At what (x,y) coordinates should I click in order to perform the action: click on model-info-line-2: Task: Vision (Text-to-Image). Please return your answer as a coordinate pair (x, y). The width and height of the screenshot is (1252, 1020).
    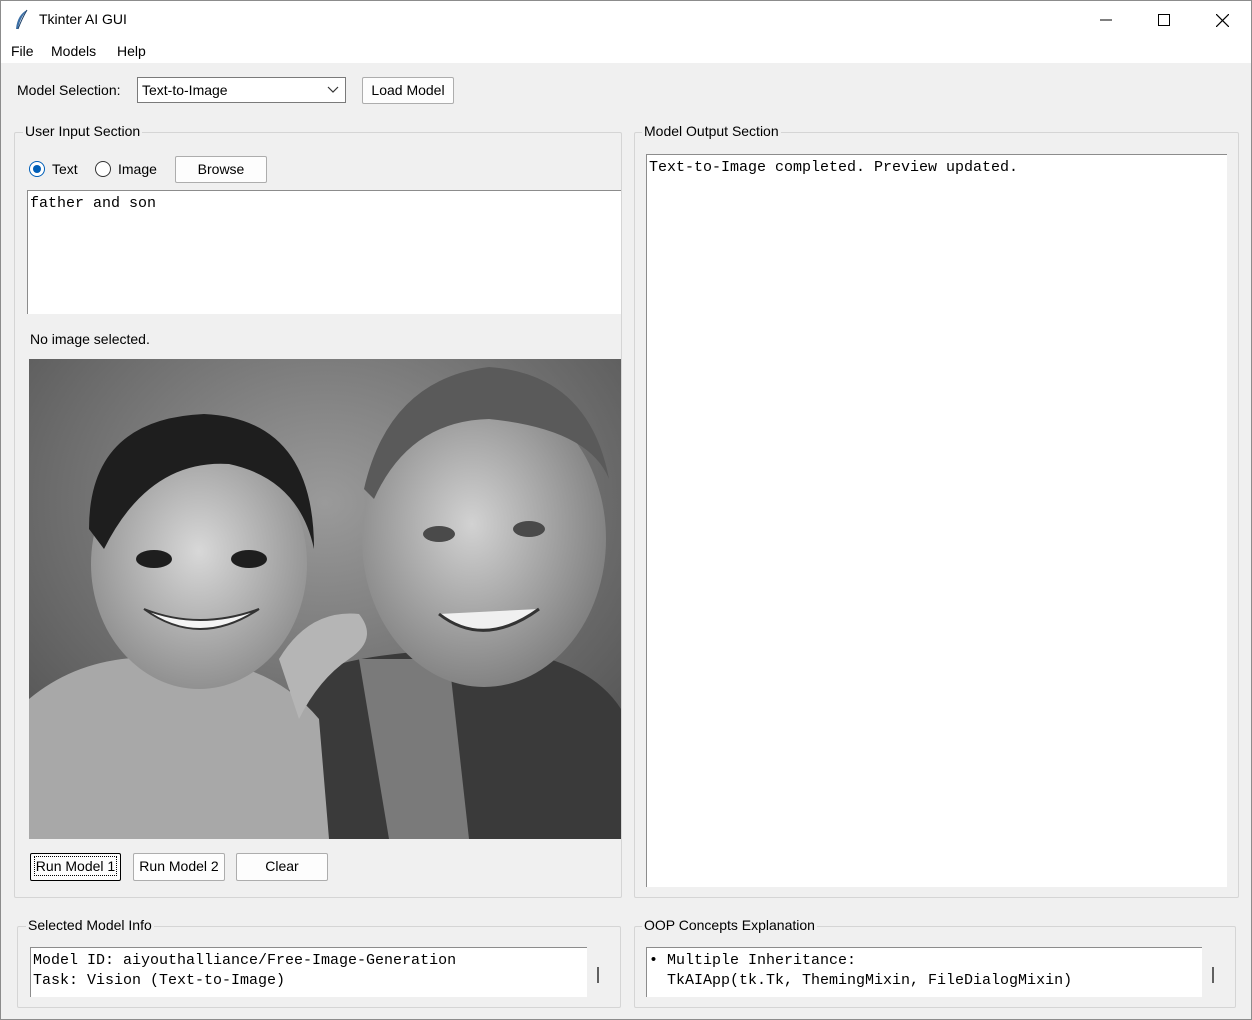
    Looking at the image, I should click on (159, 980).